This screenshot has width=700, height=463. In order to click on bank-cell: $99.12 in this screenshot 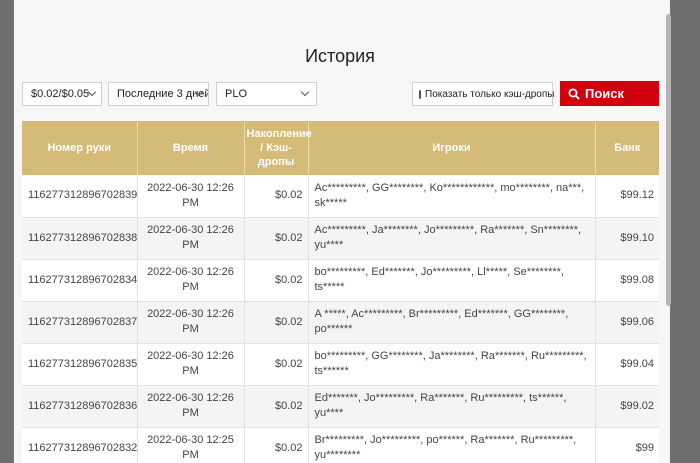, I will do `click(627, 196)`.